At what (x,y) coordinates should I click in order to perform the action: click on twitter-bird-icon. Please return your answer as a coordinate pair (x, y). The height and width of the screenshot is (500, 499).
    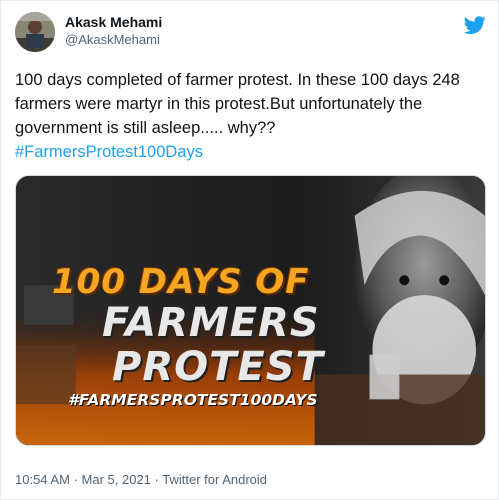
    Looking at the image, I should click on (474, 25).